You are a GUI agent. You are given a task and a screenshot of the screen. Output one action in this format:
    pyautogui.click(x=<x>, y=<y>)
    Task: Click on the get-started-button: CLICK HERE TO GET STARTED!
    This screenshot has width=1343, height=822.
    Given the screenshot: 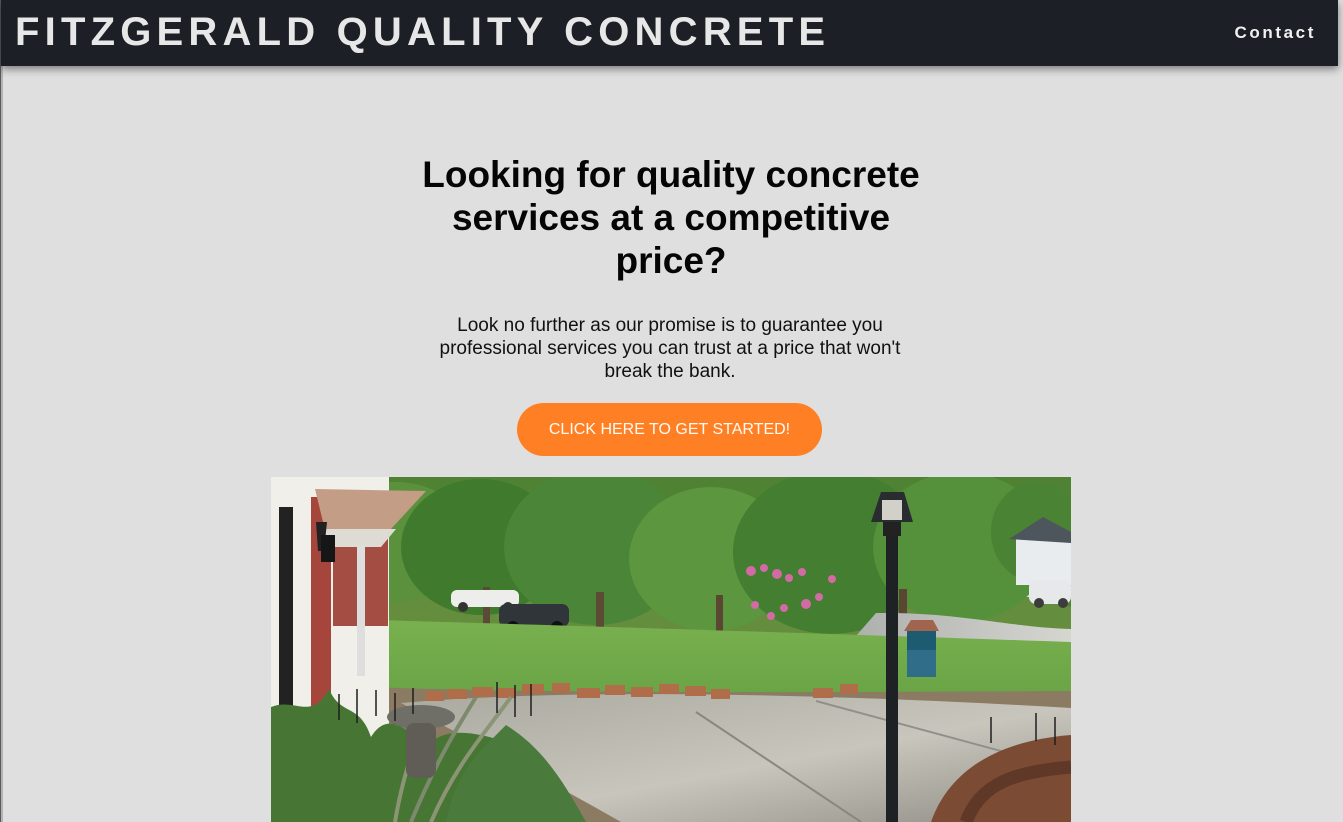 What is the action you would take?
    pyautogui.click(x=669, y=429)
    